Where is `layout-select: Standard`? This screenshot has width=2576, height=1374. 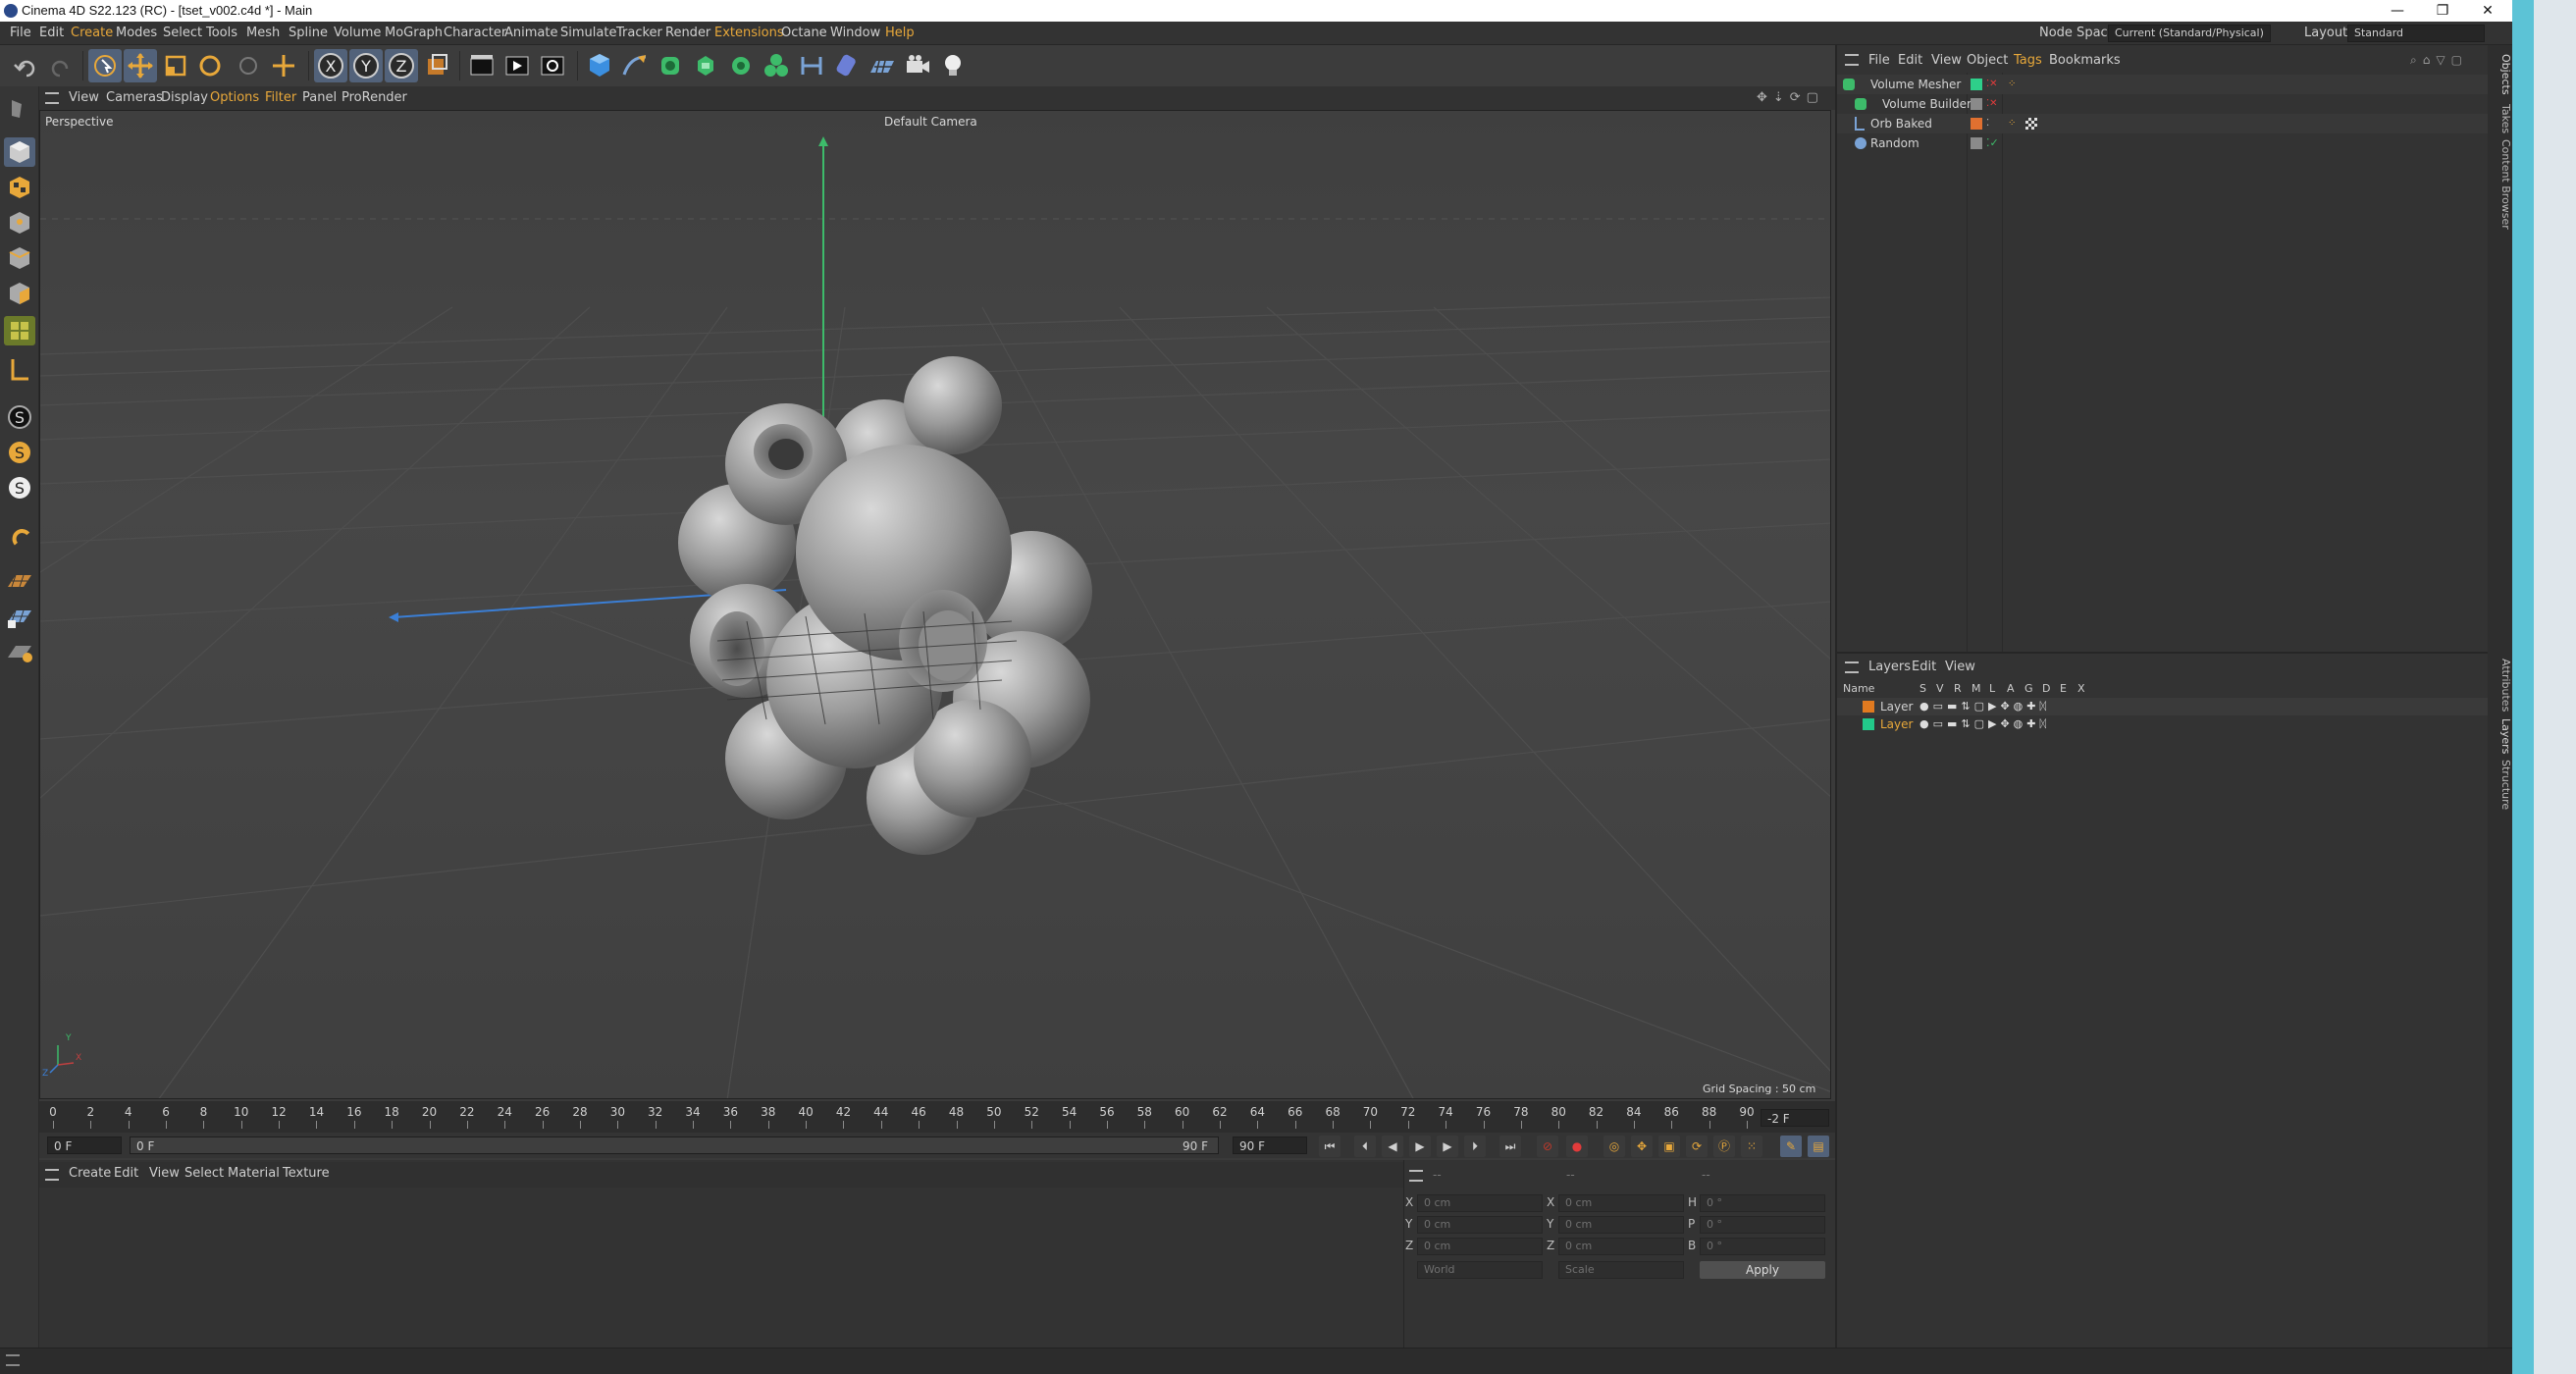 layout-select: Standard is located at coordinates (2416, 33).